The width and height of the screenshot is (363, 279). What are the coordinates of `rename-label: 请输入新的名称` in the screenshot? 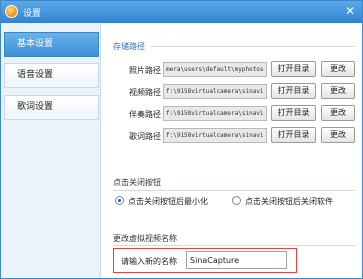 It's located at (149, 261).